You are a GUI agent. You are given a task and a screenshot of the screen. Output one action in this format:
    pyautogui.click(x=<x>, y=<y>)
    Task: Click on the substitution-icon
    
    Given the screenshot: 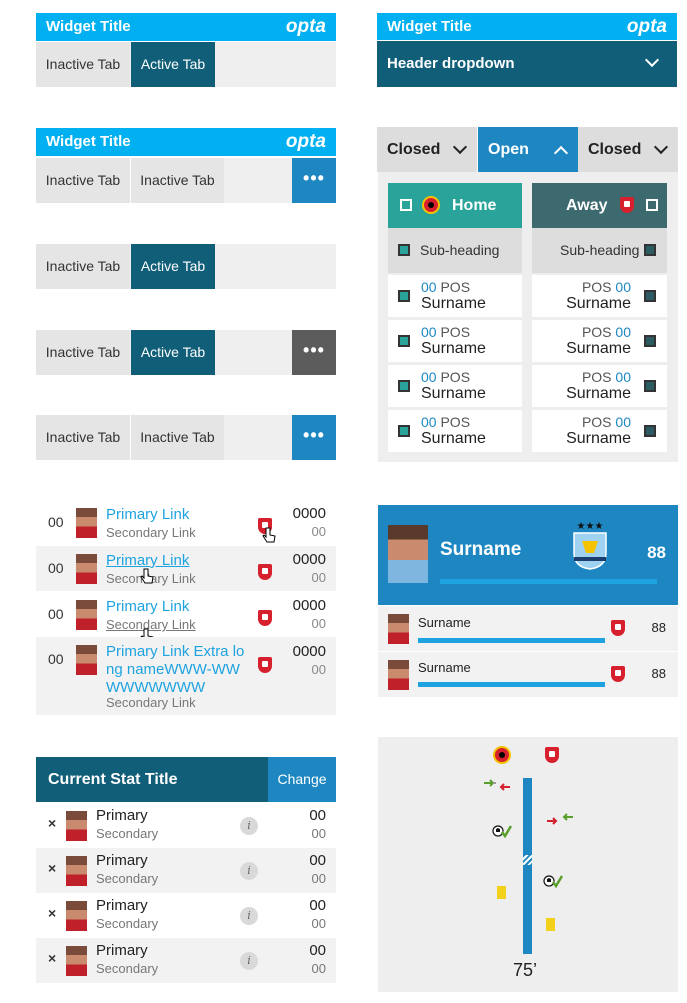 What is the action you would take?
    pyautogui.click(x=497, y=785)
    